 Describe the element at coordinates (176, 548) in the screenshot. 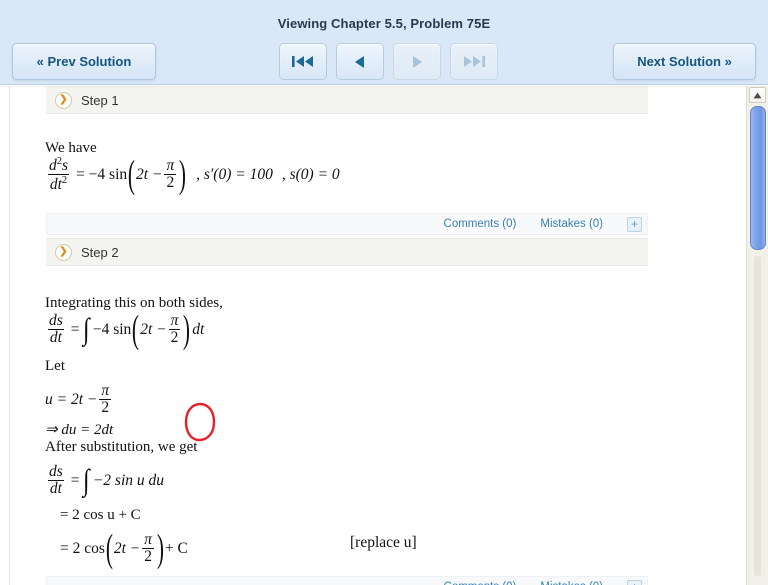

I see `step2-result2-suffix: + C` at that location.